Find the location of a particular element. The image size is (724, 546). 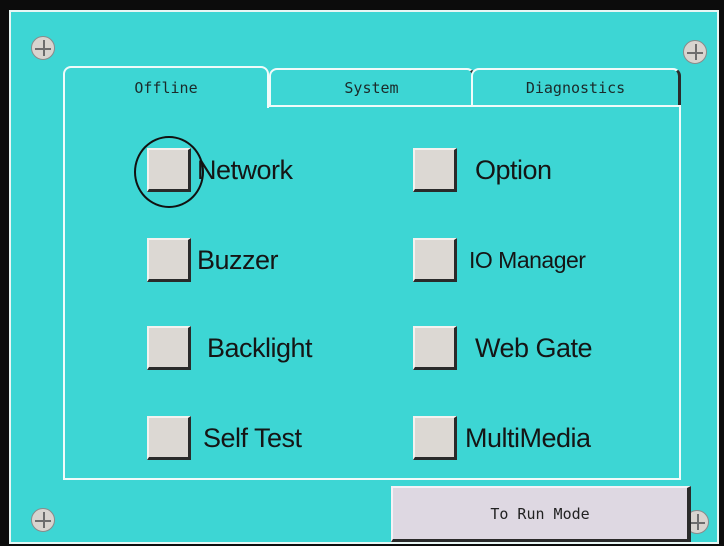

tab-label: Offline is located at coordinates (166, 88).